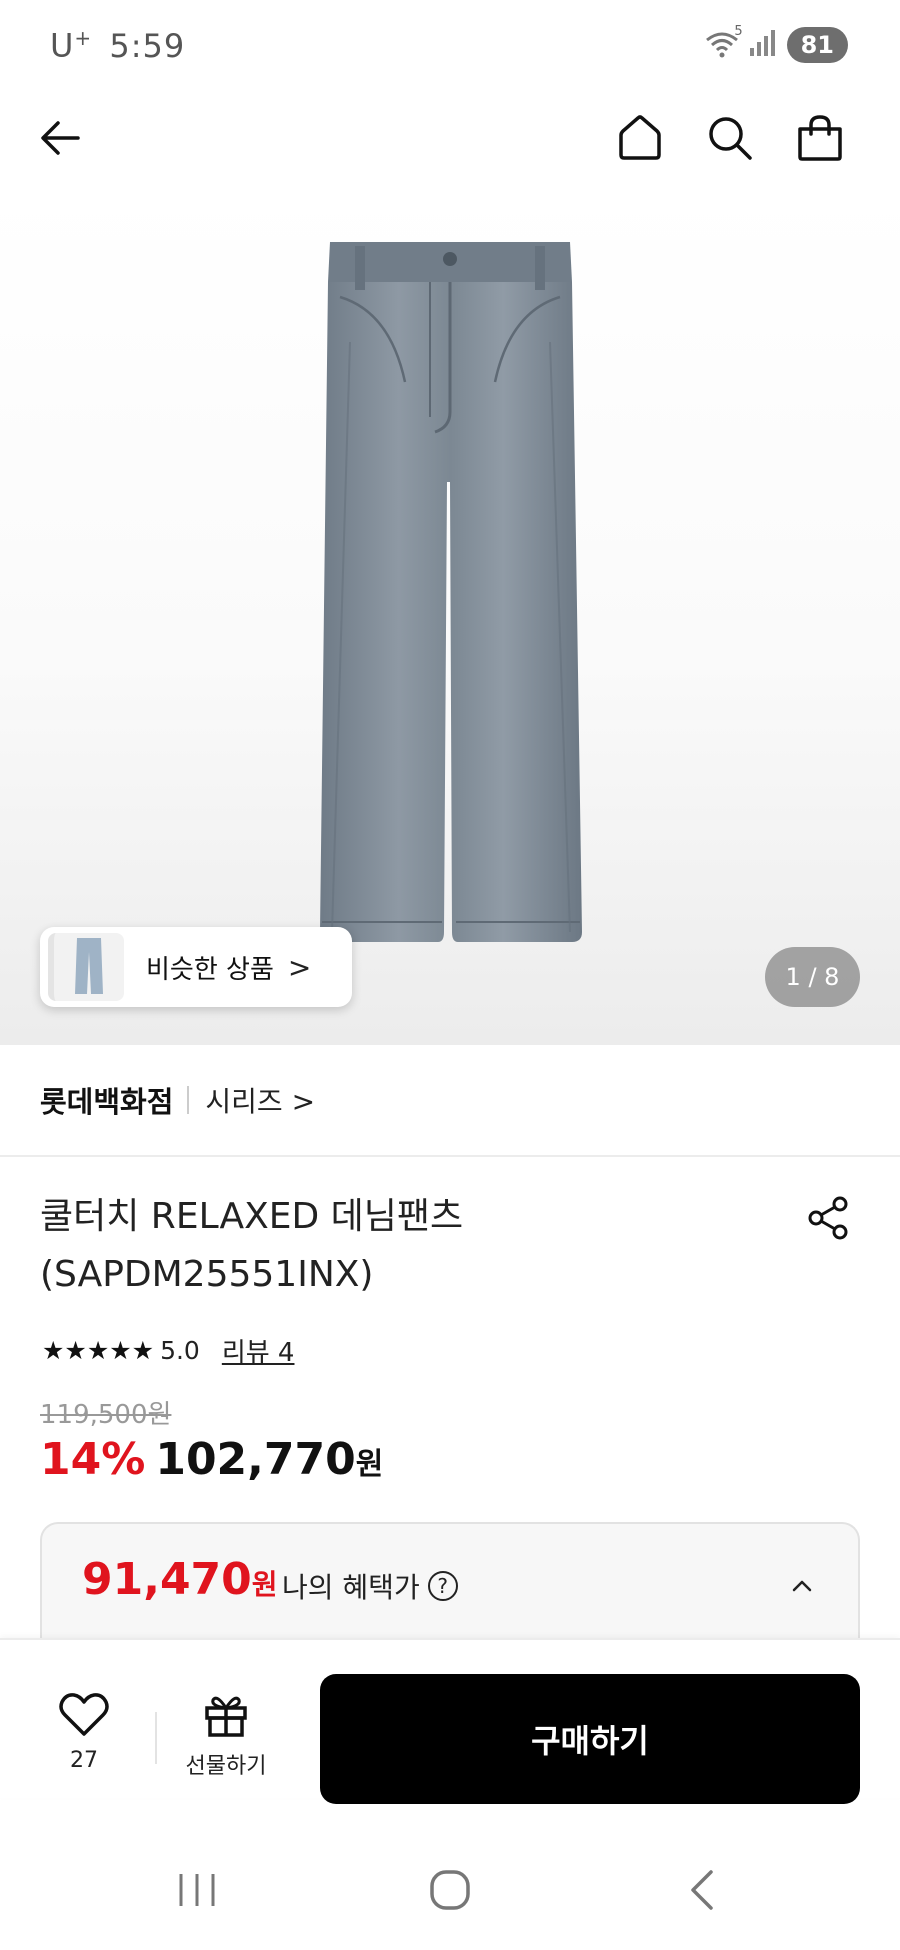  Describe the element at coordinates (62, 45) in the screenshot. I see `carrier-name: U` at that location.